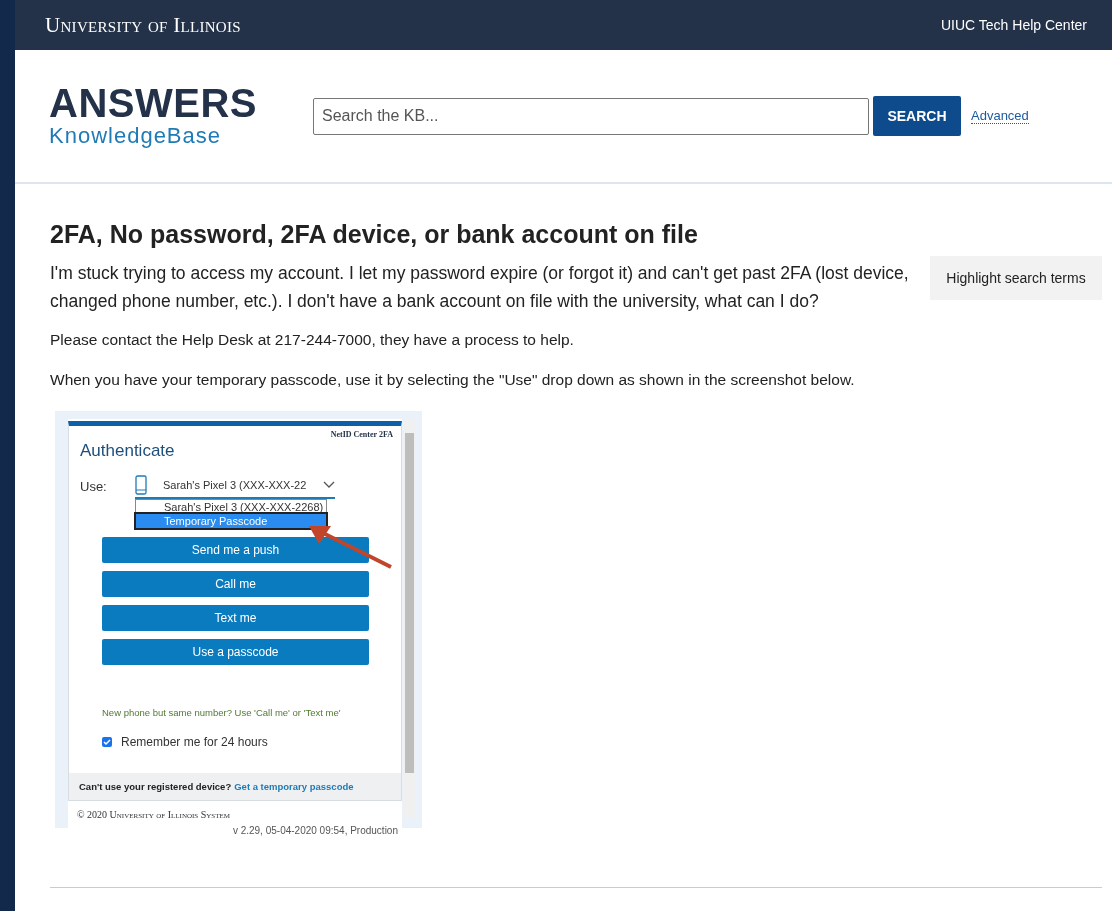  Describe the element at coordinates (1013, 25) in the screenshot. I see `help-center-link: UIUC Tech Help Center` at that location.